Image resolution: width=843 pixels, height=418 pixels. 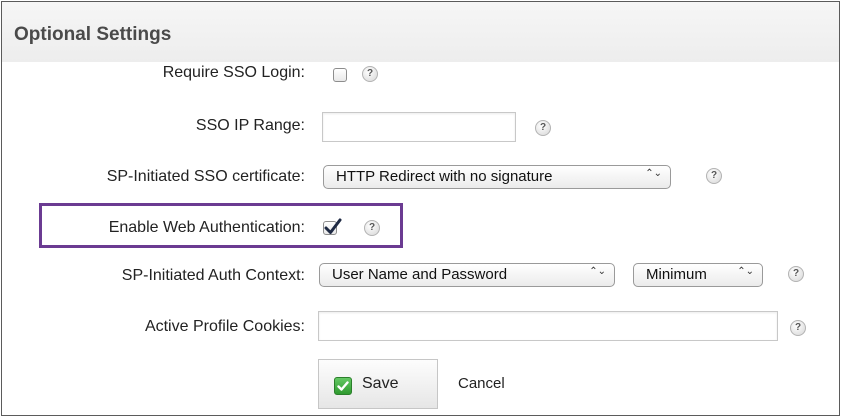 What do you see at coordinates (224, 326) in the screenshot?
I see `cookies-label: Active Profile Cookies:` at bounding box center [224, 326].